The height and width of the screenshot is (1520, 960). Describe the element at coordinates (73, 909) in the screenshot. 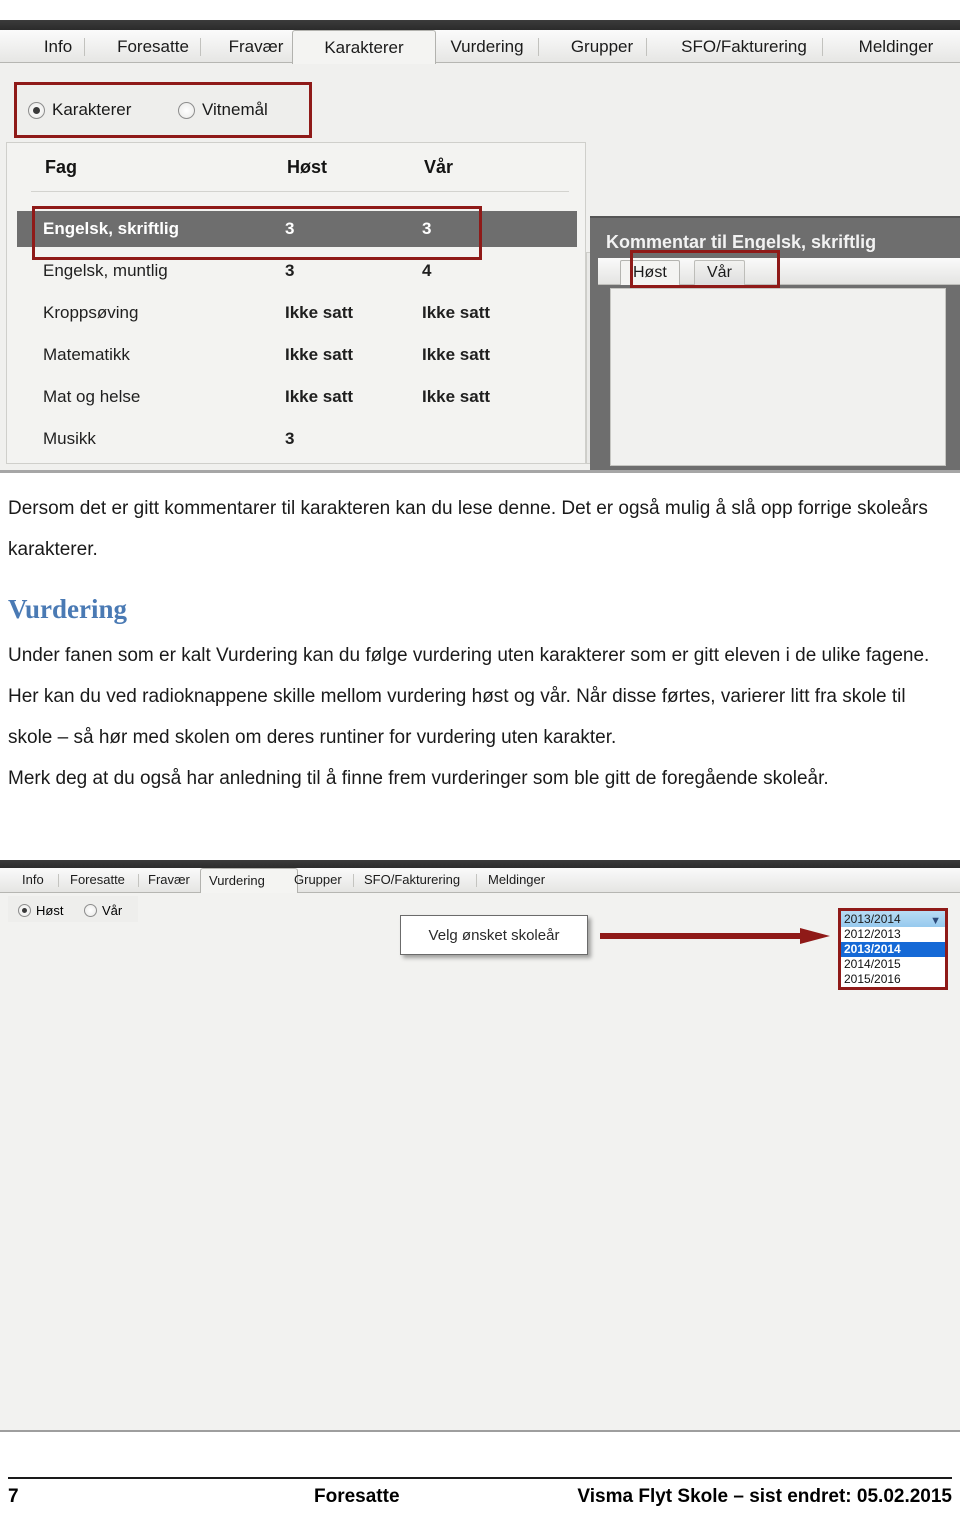

I see `host-var-radio-group: Høst Vår` at that location.